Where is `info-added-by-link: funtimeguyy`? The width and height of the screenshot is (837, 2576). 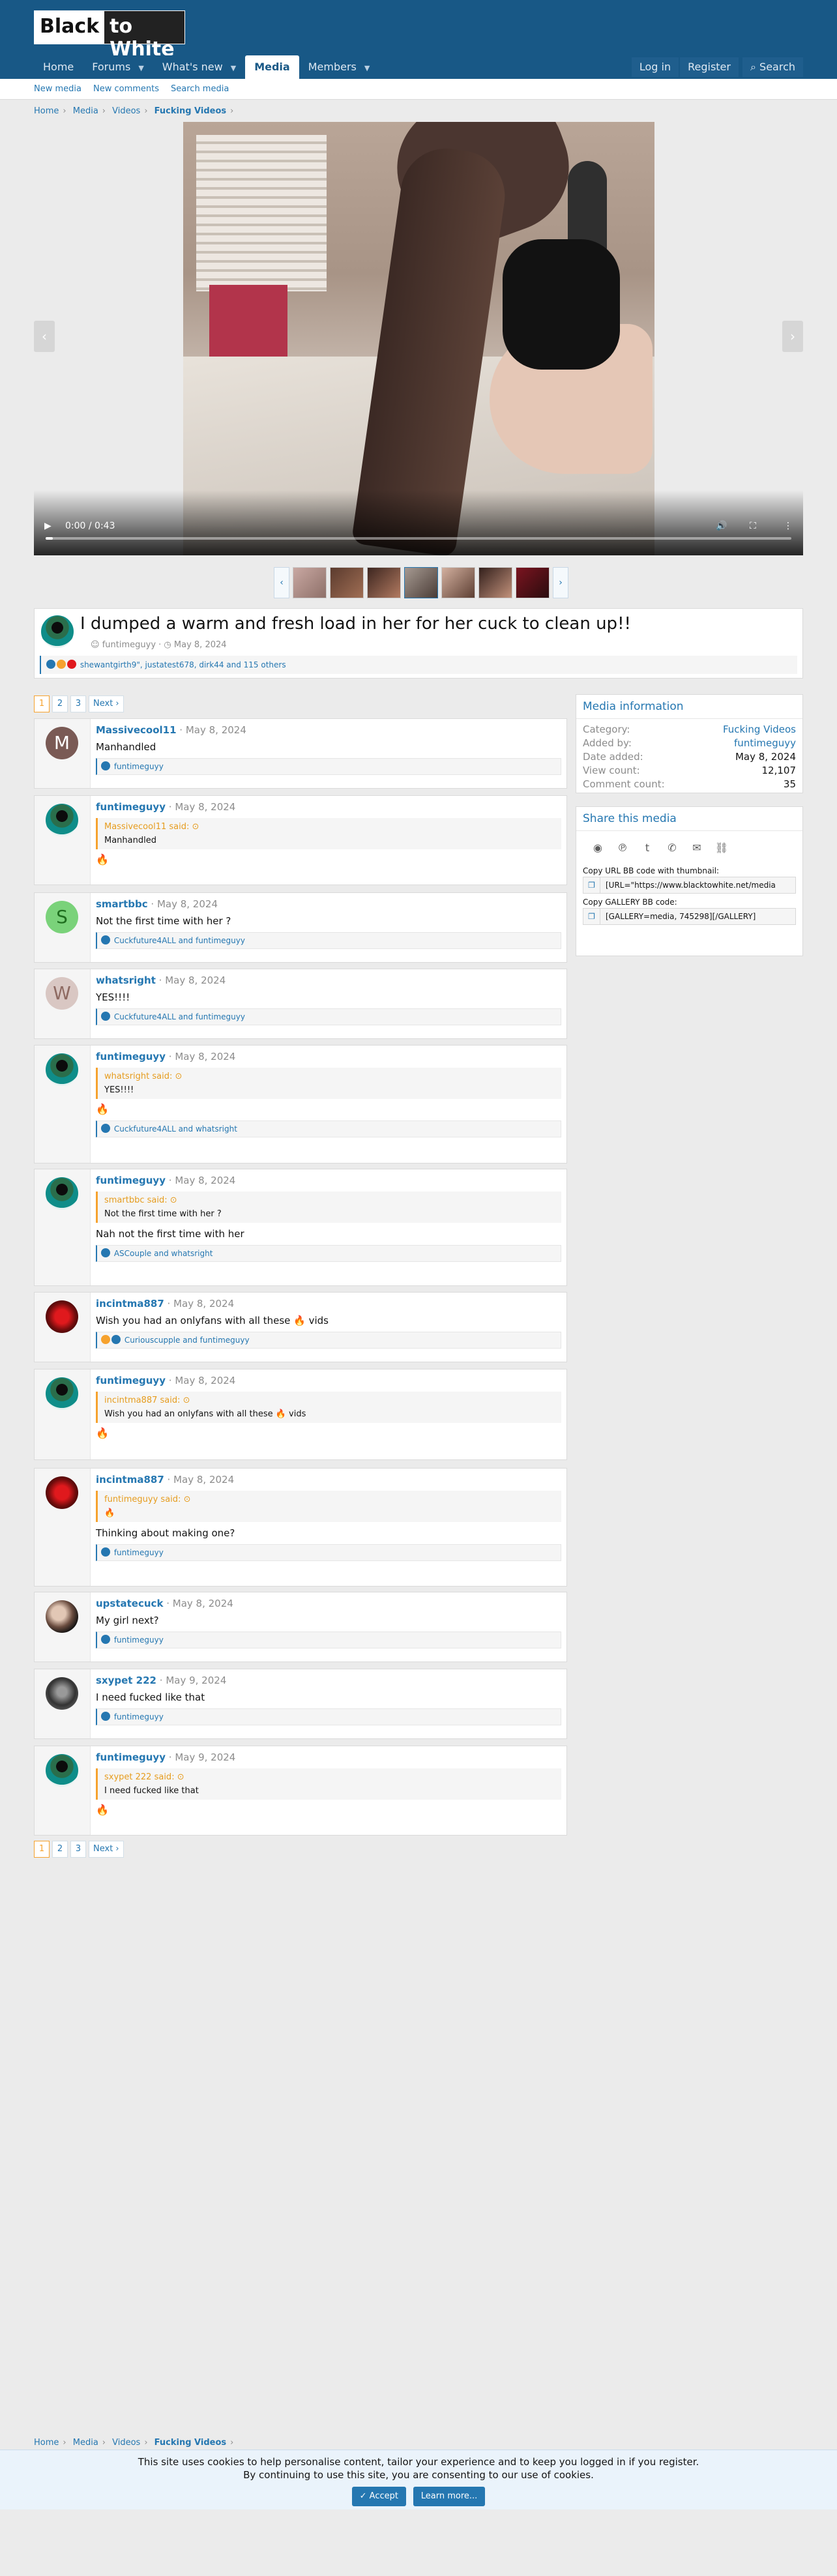 info-added-by-link: funtimeguyy is located at coordinates (765, 743).